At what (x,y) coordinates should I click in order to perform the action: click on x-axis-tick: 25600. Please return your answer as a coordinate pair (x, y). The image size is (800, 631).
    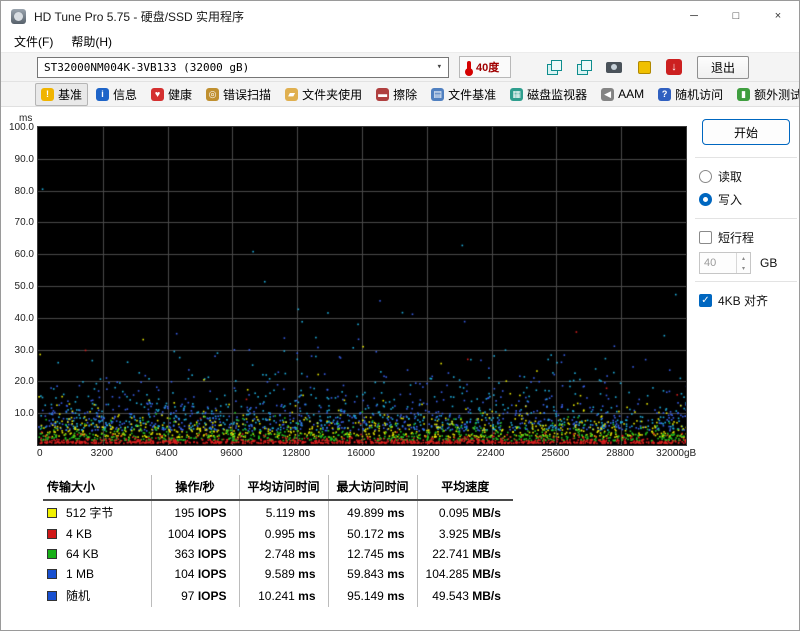
    Looking at the image, I should click on (555, 453).